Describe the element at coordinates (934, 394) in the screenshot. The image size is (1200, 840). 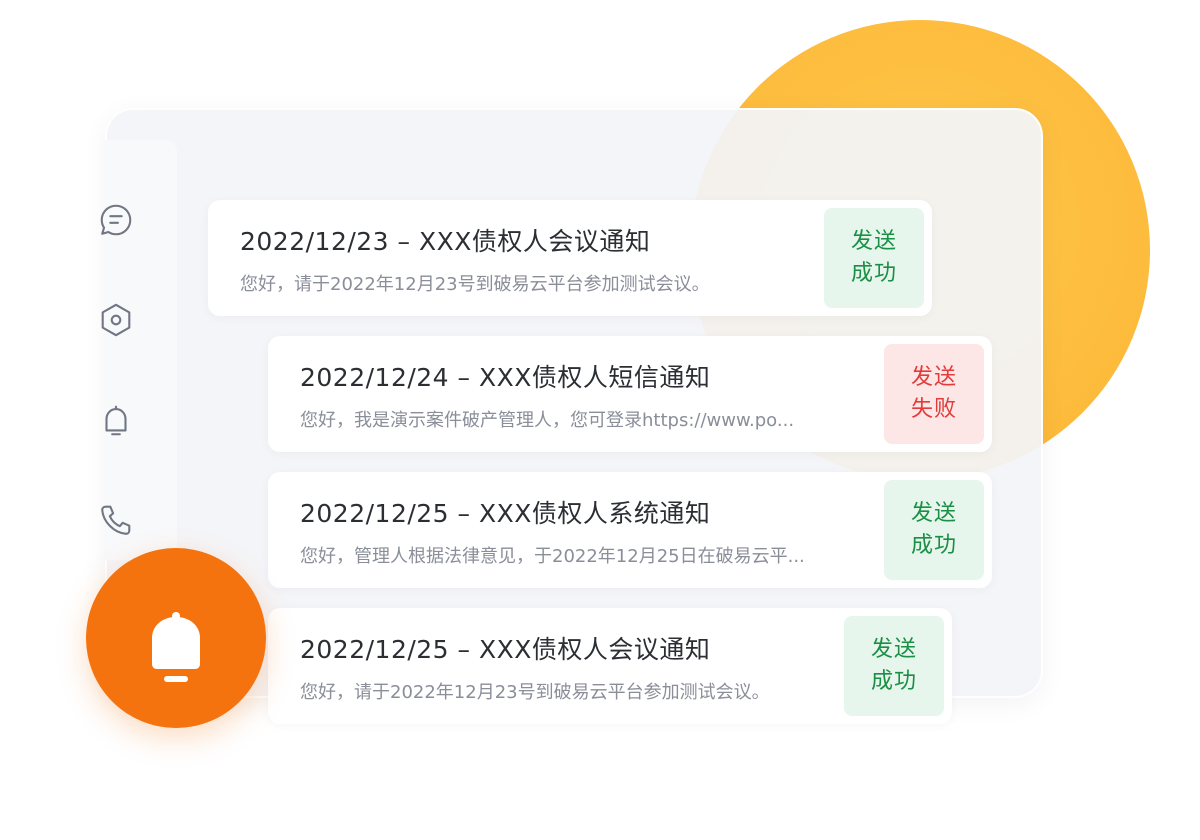
I see `status-badge: 发送 失败` at that location.